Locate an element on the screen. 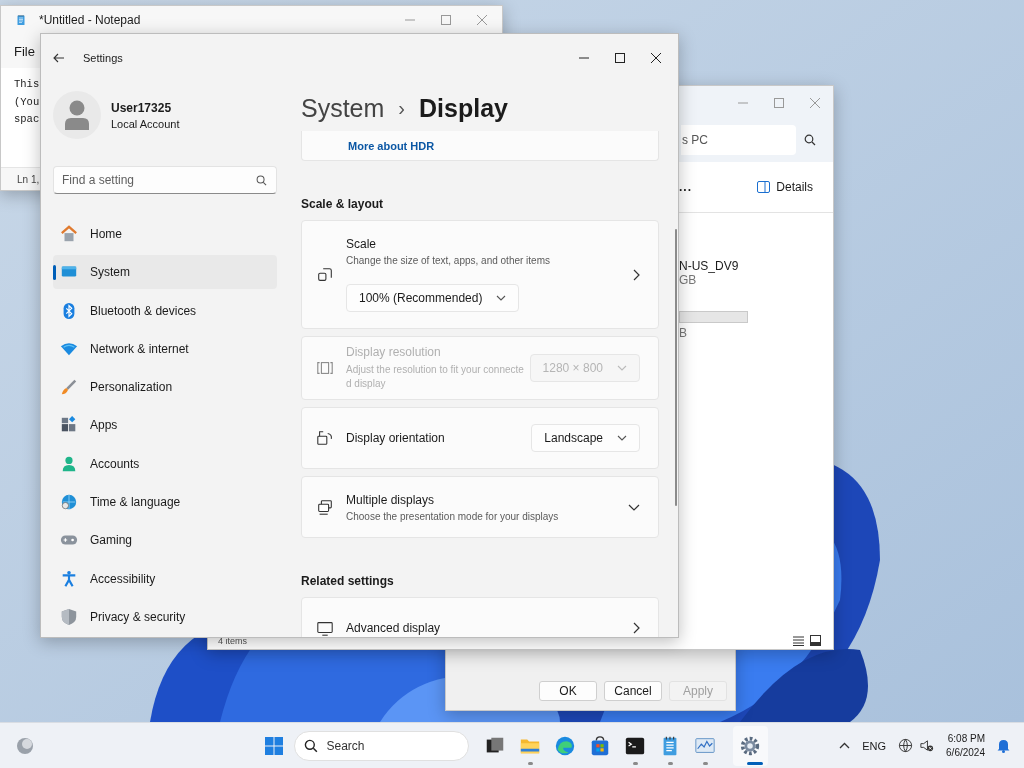 This screenshot has height=768, width=1024. setting-title: Display orientation is located at coordinates (396, 438).